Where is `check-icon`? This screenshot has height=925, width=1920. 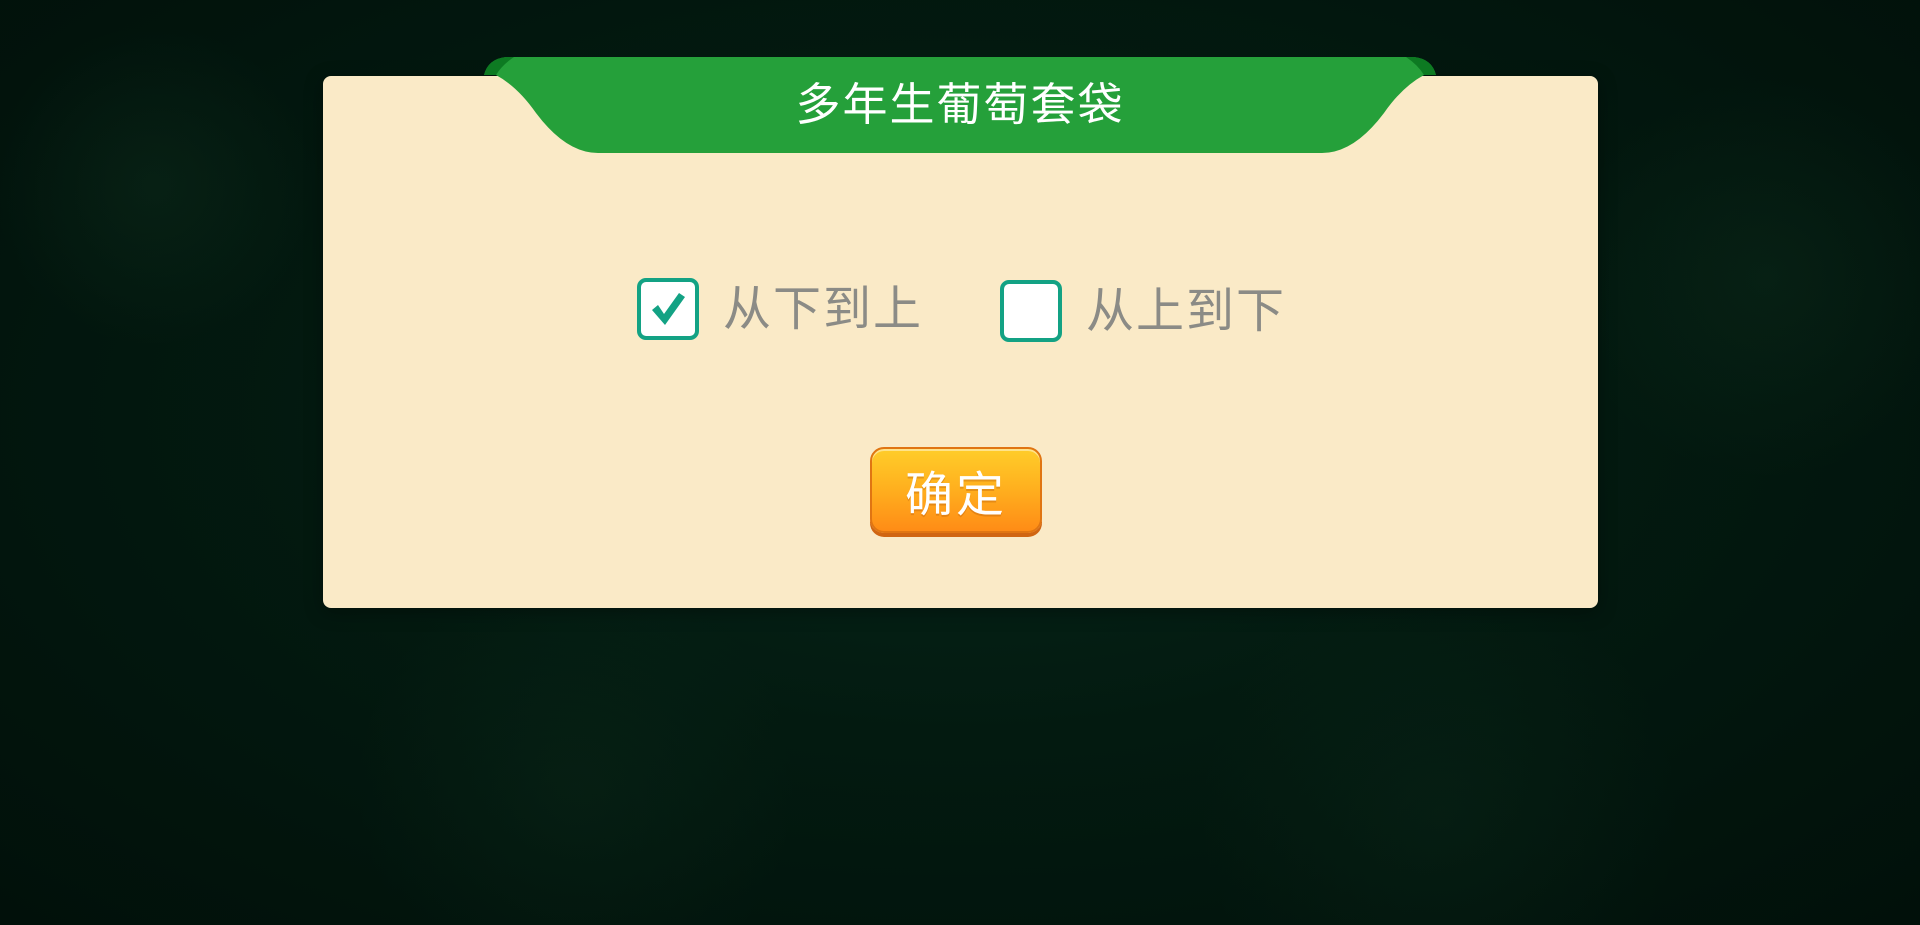 check-icon is located at coordinates (668, 309).